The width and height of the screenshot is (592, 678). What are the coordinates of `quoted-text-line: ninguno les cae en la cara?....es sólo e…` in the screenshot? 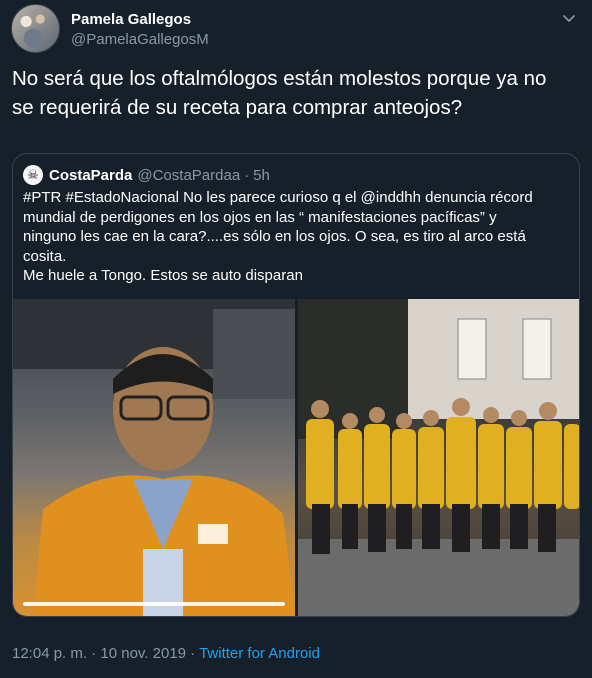 It's located at (274, 236).